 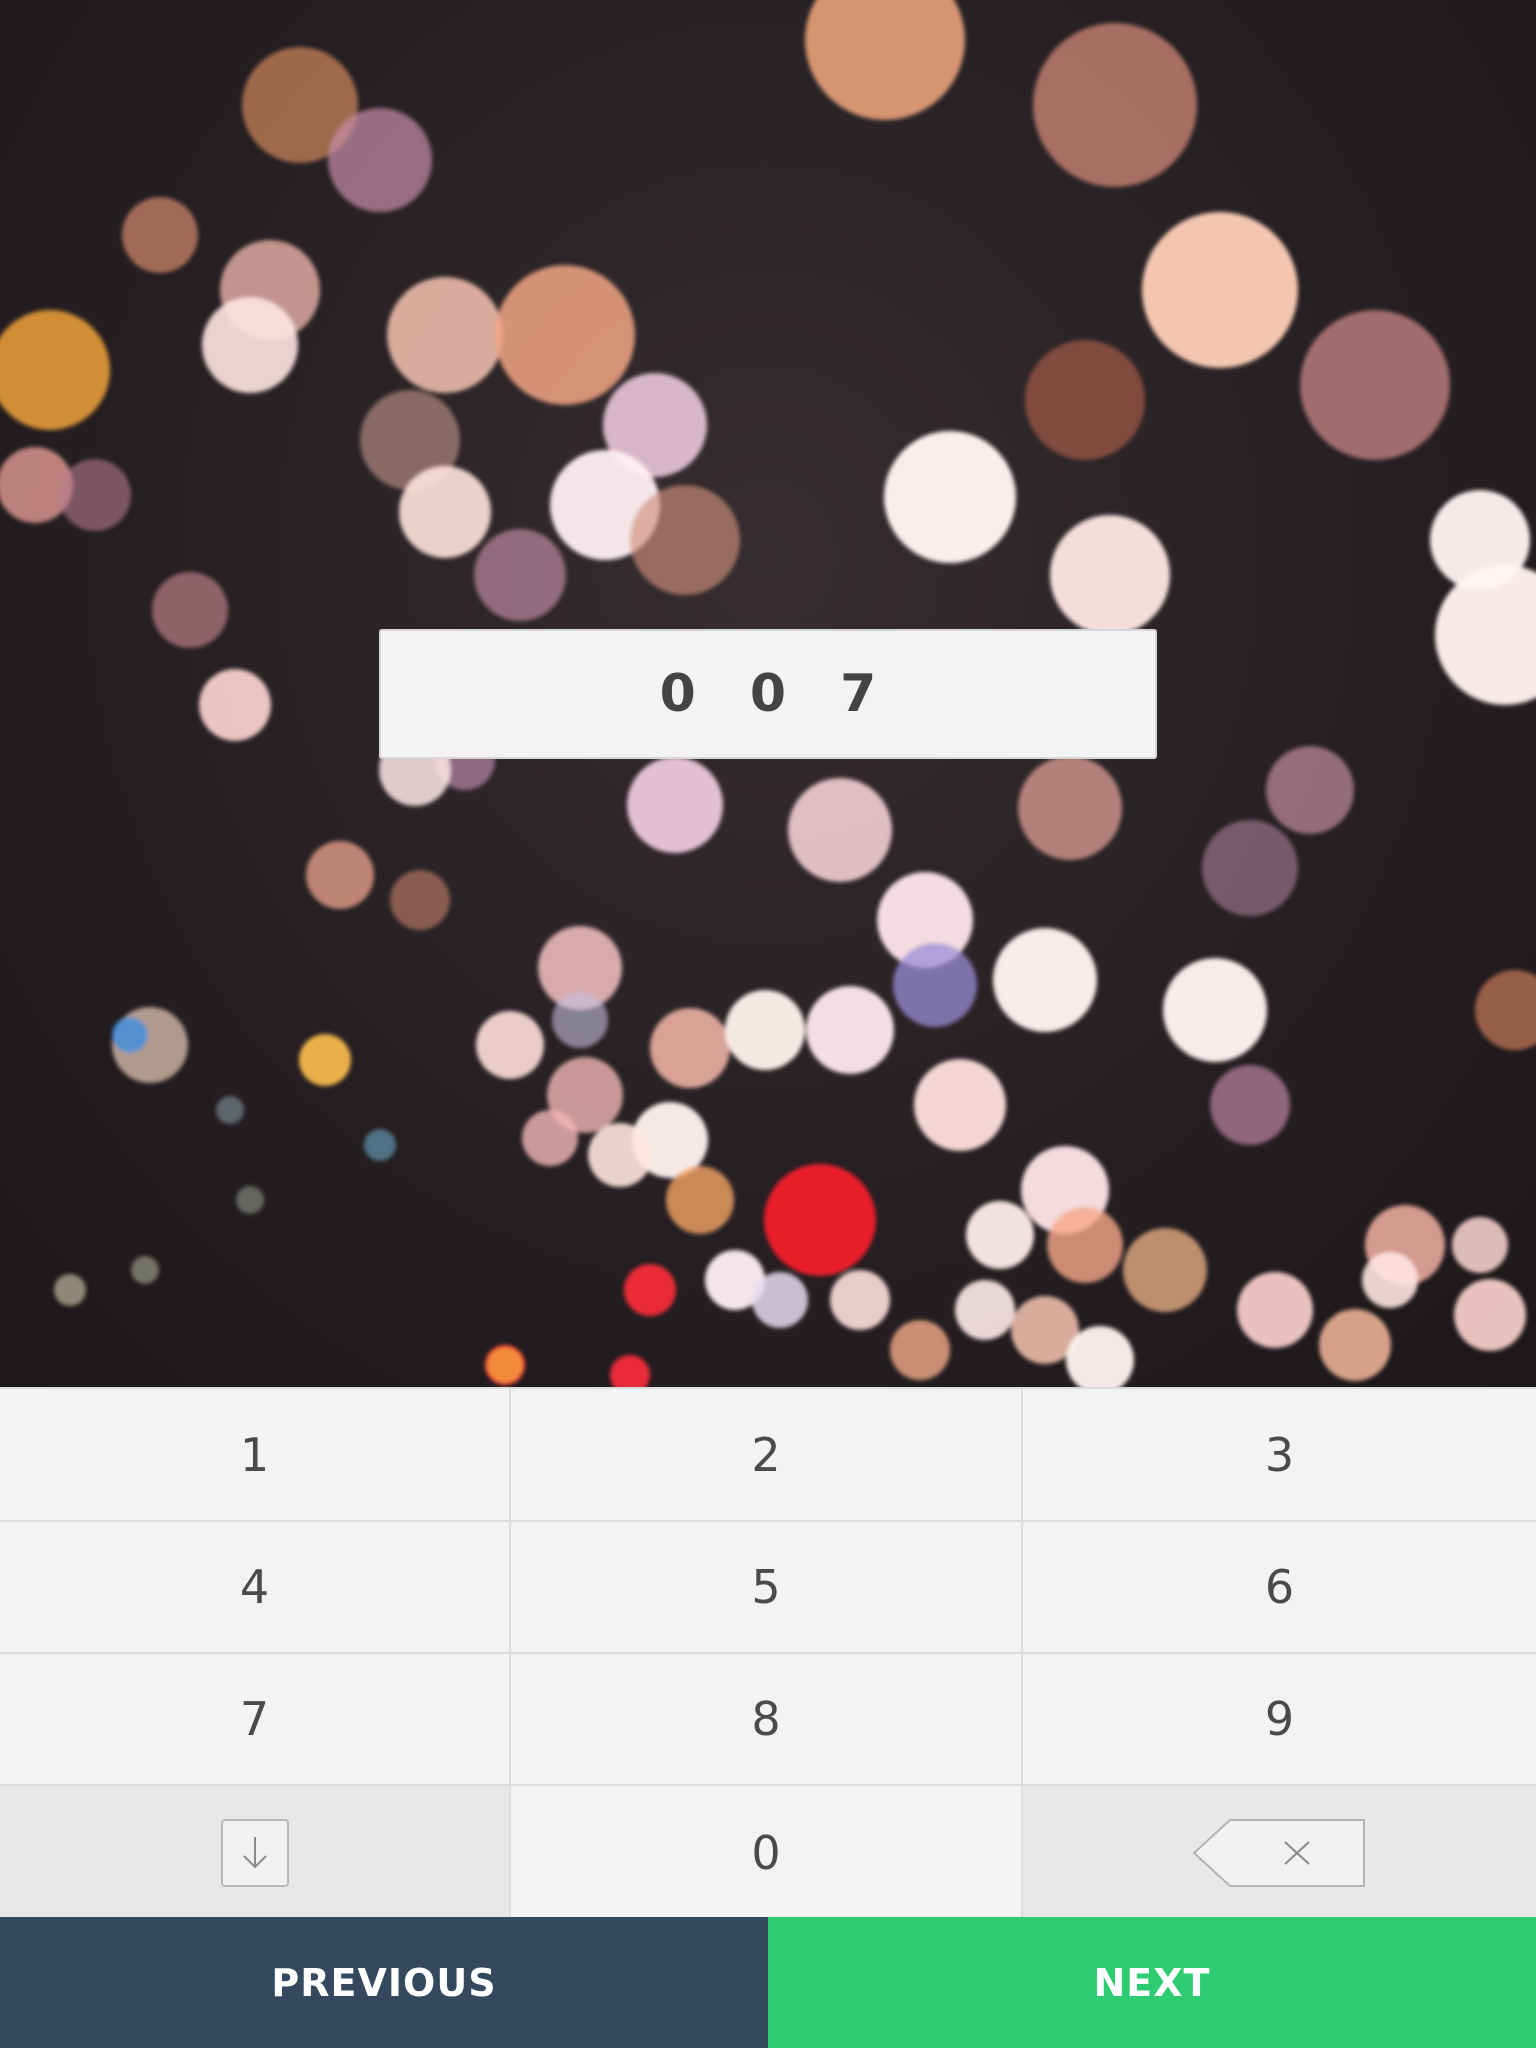 I want to click on key-9: 9, so click(x=1279, y=1720).